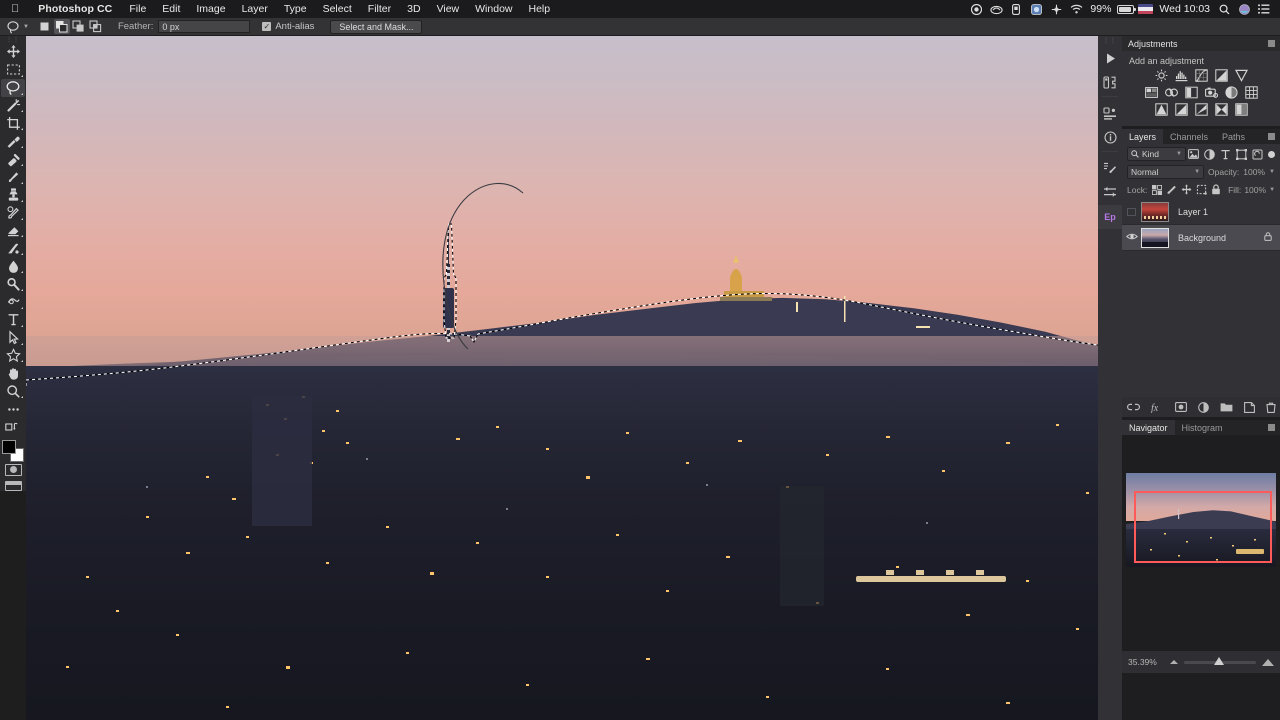  I want to click on more-tools-icon, so click(13, 409).